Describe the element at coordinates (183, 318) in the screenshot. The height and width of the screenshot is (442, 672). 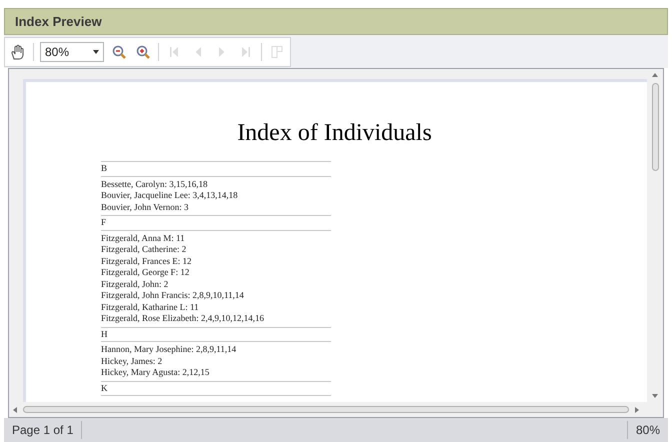
I see `index-entry: Fitzgerald, Rose Elizabeth: 2,4,9,10,12,14,16` at that location.